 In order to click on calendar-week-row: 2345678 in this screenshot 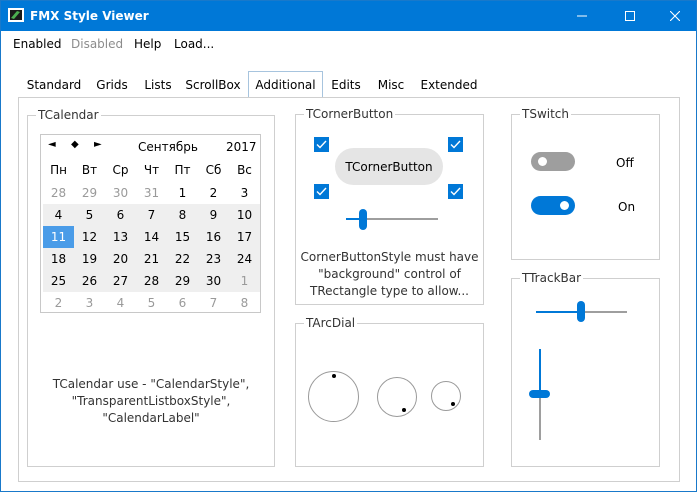, I will do `click(151, 303)`.